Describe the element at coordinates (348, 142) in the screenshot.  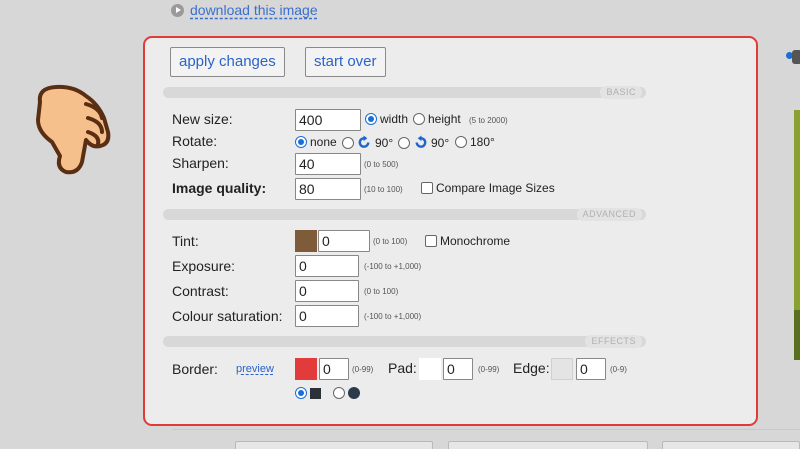
I see `rotate-90cw-radio` at that location.